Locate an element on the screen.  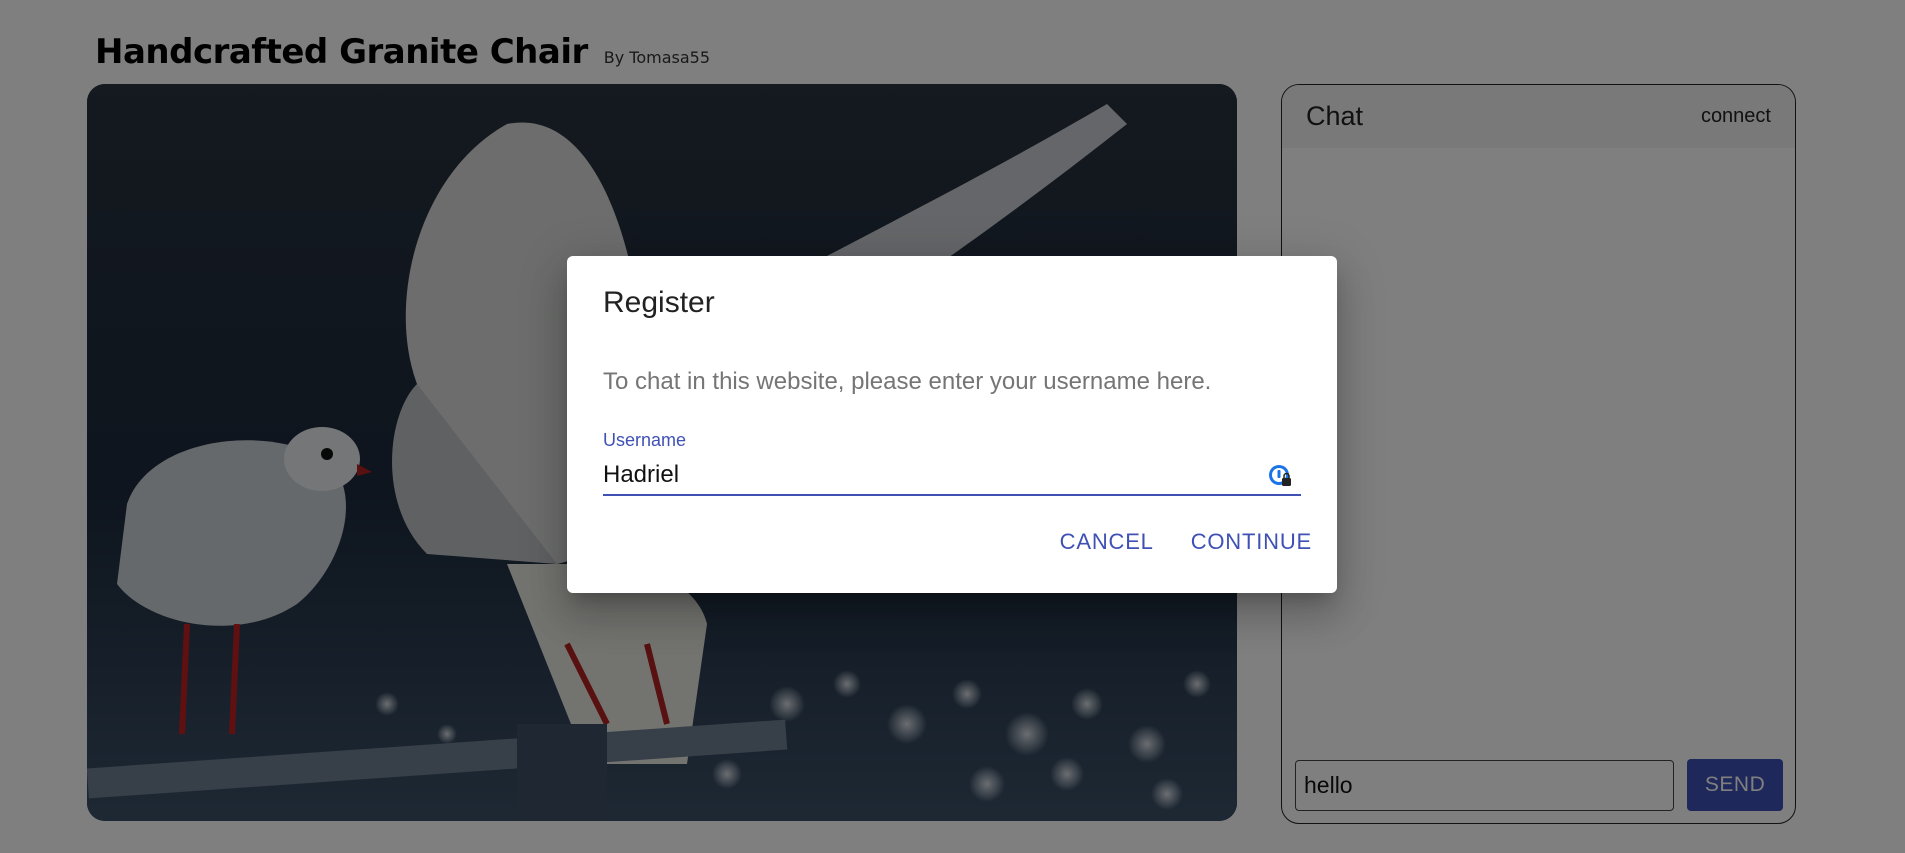
dialog-title: Register is located at coordinates (659, 302).